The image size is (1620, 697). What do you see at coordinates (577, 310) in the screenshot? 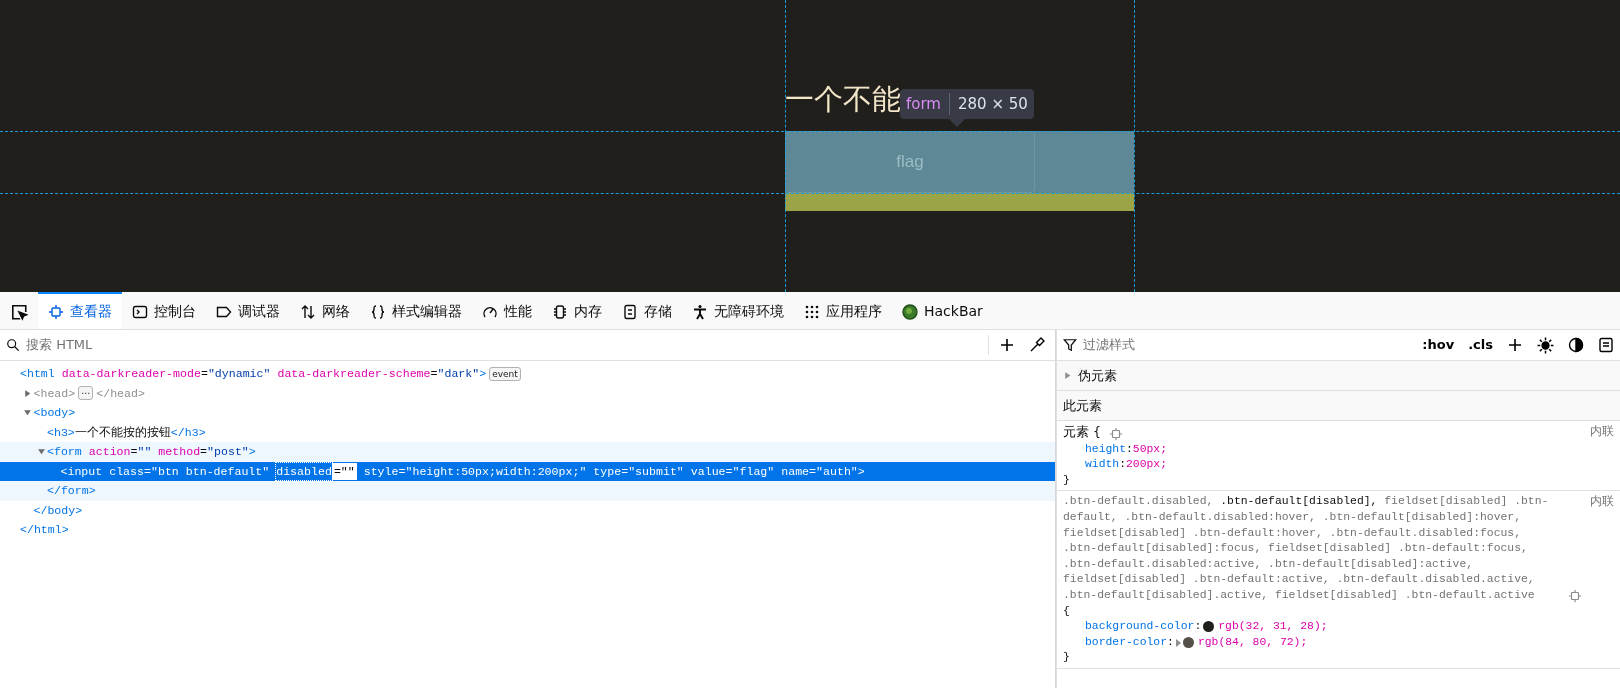
I see `devtools-tab: 内存` at bounding box center [577, 310].